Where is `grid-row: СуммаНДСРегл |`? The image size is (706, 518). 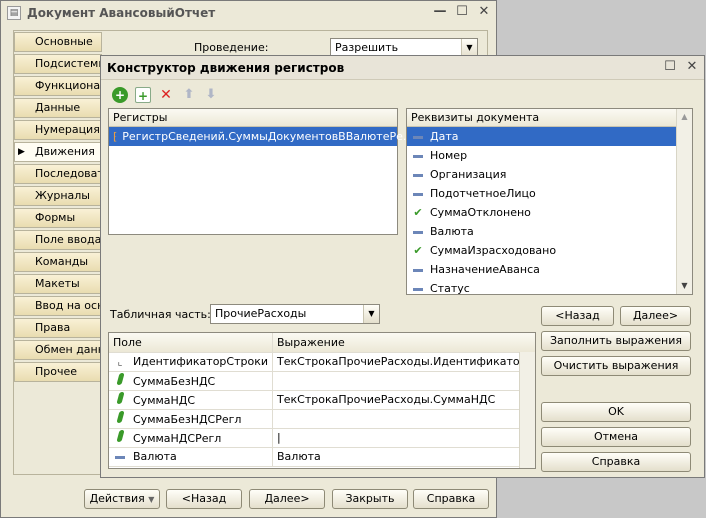
grid-row: СуммаНДСРегл | is located at coordinates (322, 438).